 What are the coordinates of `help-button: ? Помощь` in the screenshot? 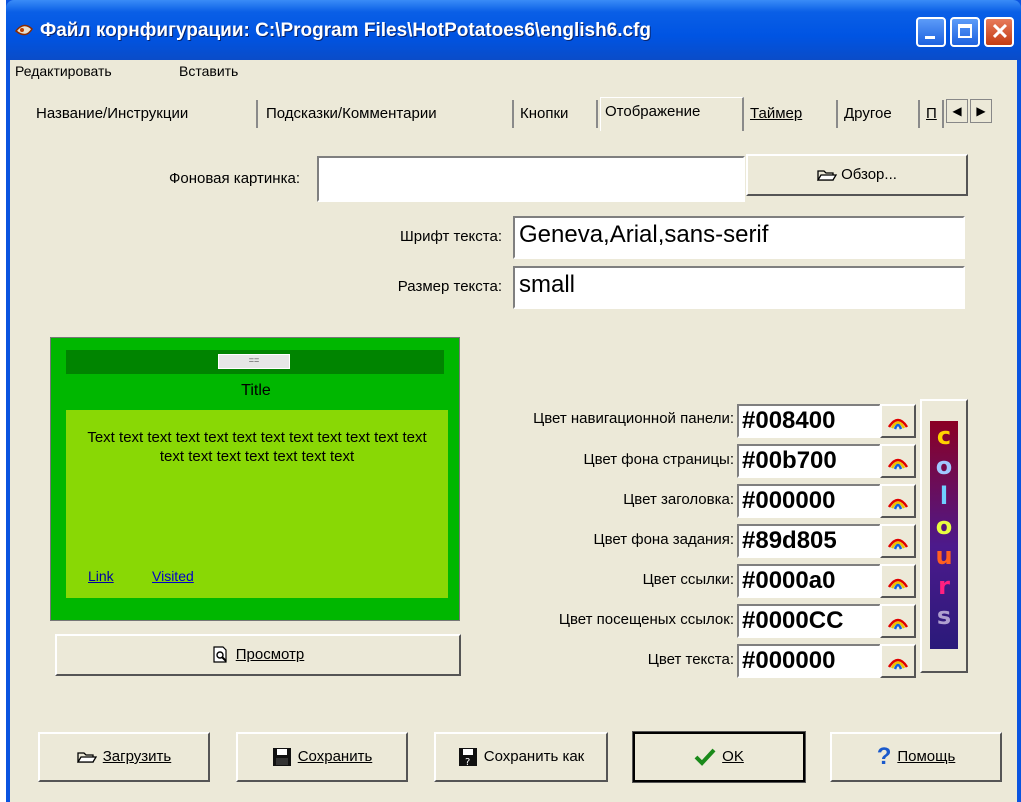 It's located at (916, 757).